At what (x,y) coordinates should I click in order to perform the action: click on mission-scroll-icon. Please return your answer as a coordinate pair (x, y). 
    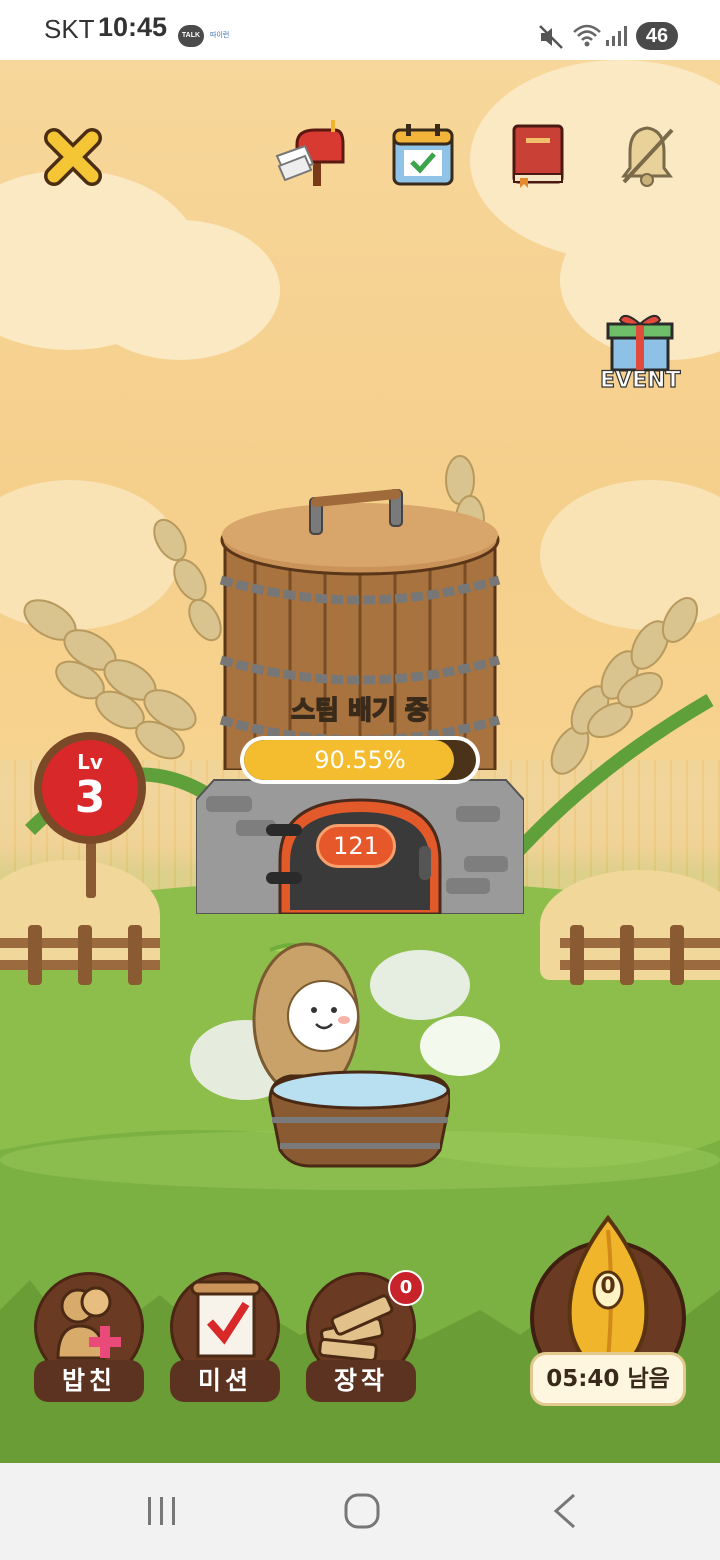
    Looking at the image, I should click on (226, 1319).